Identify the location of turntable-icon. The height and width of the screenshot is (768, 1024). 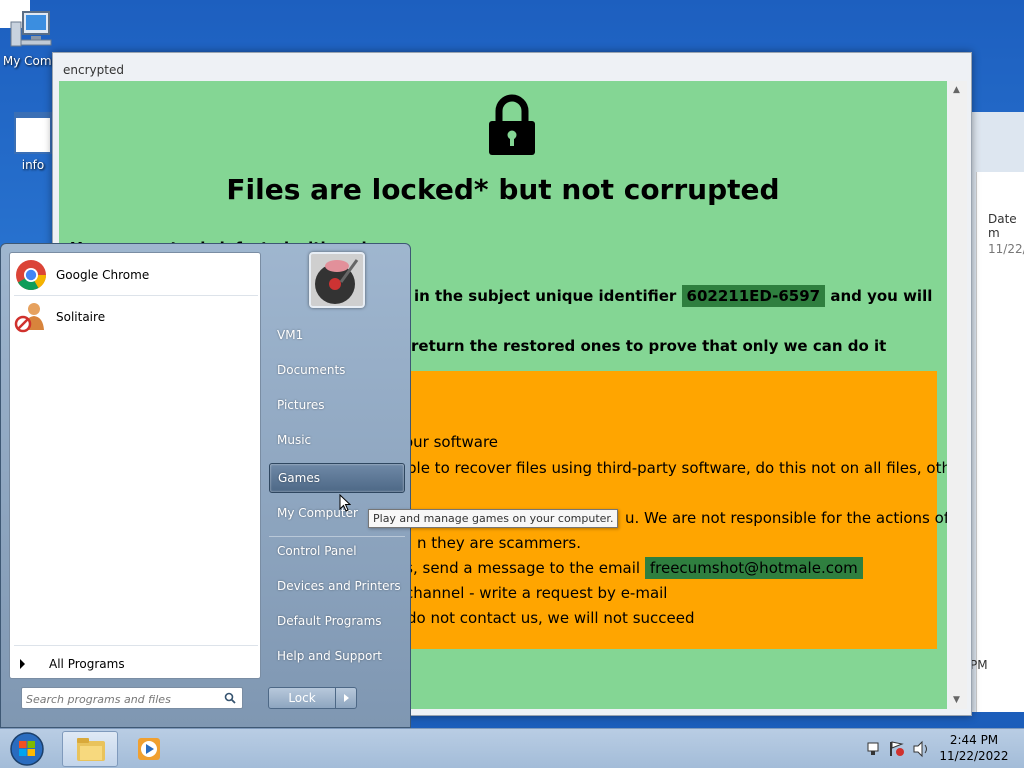
(337, 280).